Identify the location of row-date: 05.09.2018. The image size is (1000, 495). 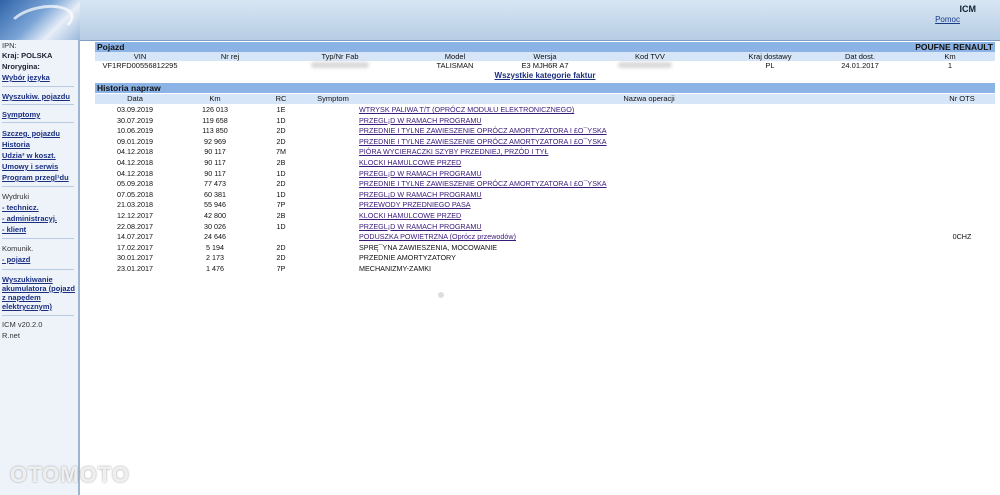
(135, 184).